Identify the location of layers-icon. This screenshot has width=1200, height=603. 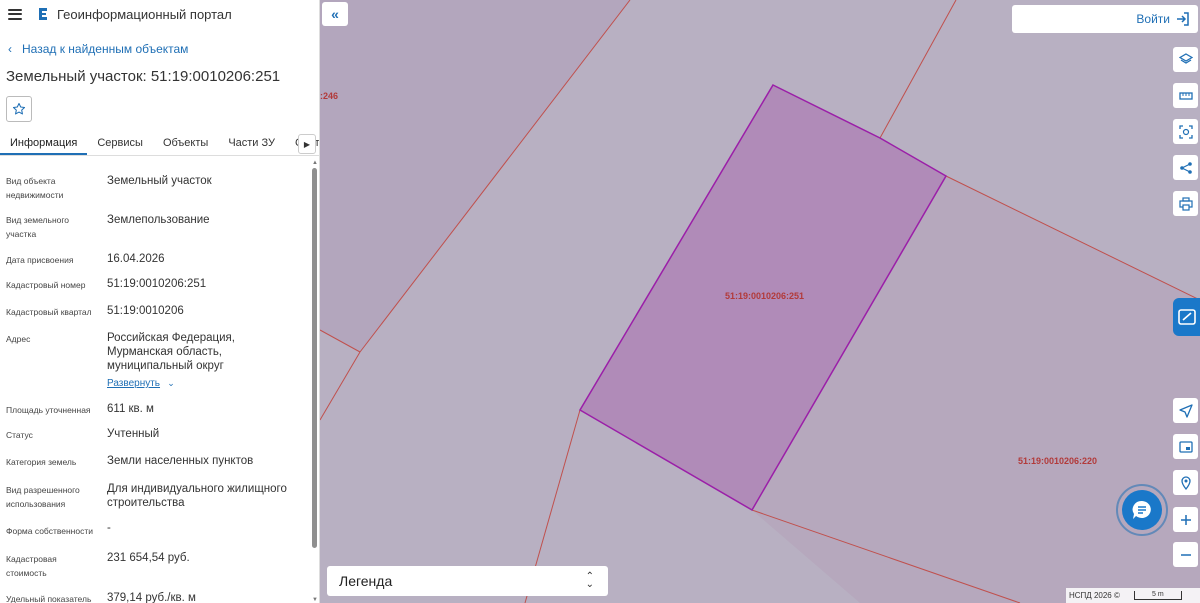
(1185, 58).